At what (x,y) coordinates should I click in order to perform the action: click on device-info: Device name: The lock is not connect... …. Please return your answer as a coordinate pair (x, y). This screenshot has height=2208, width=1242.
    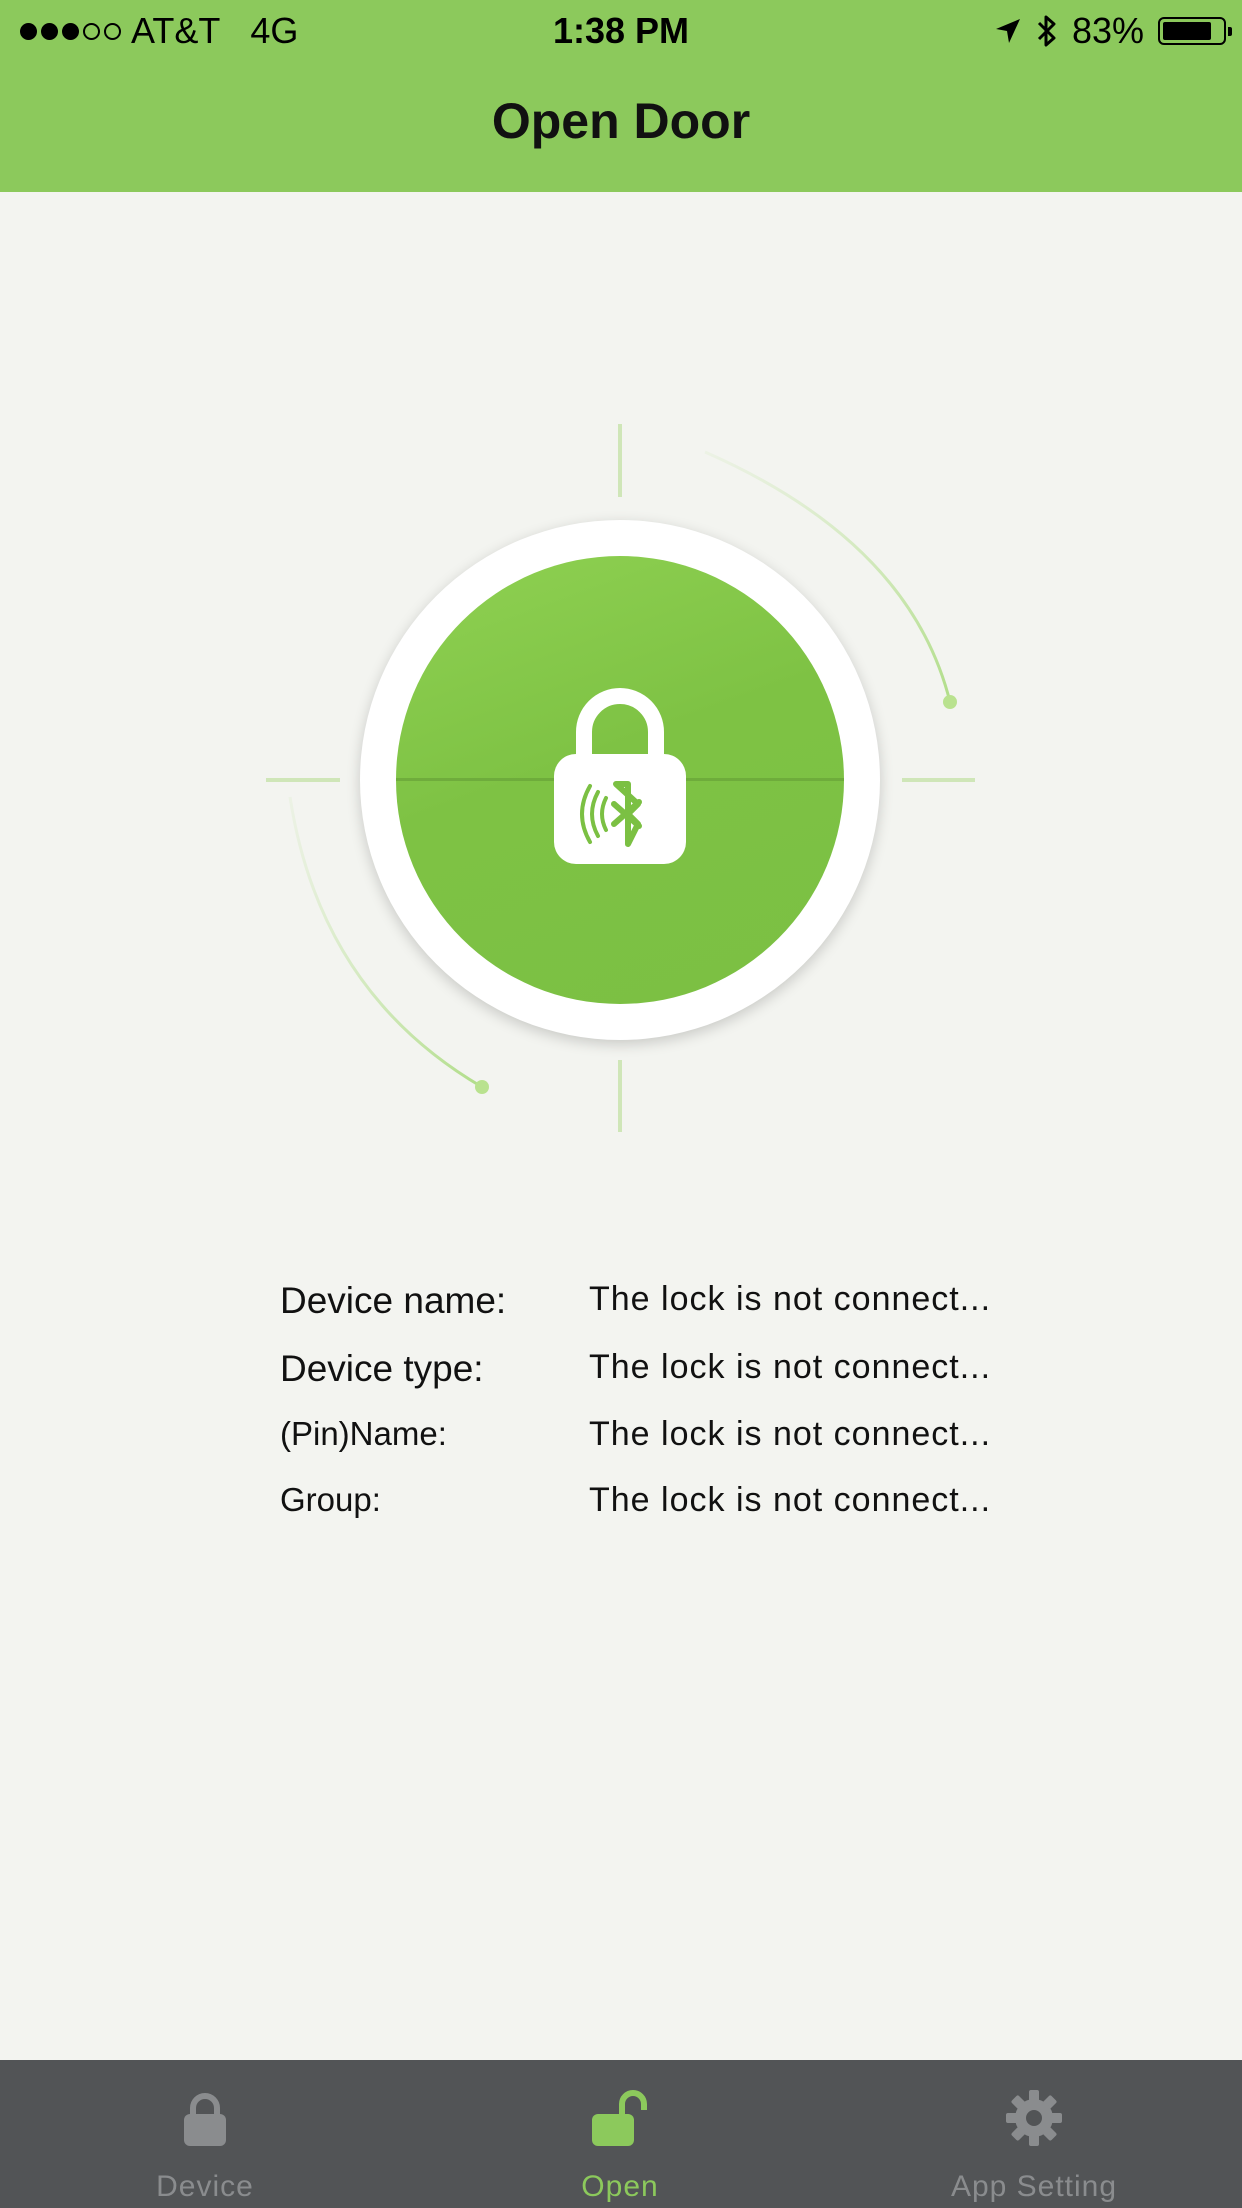
    Looking at the image, I should click on (640, 1413).